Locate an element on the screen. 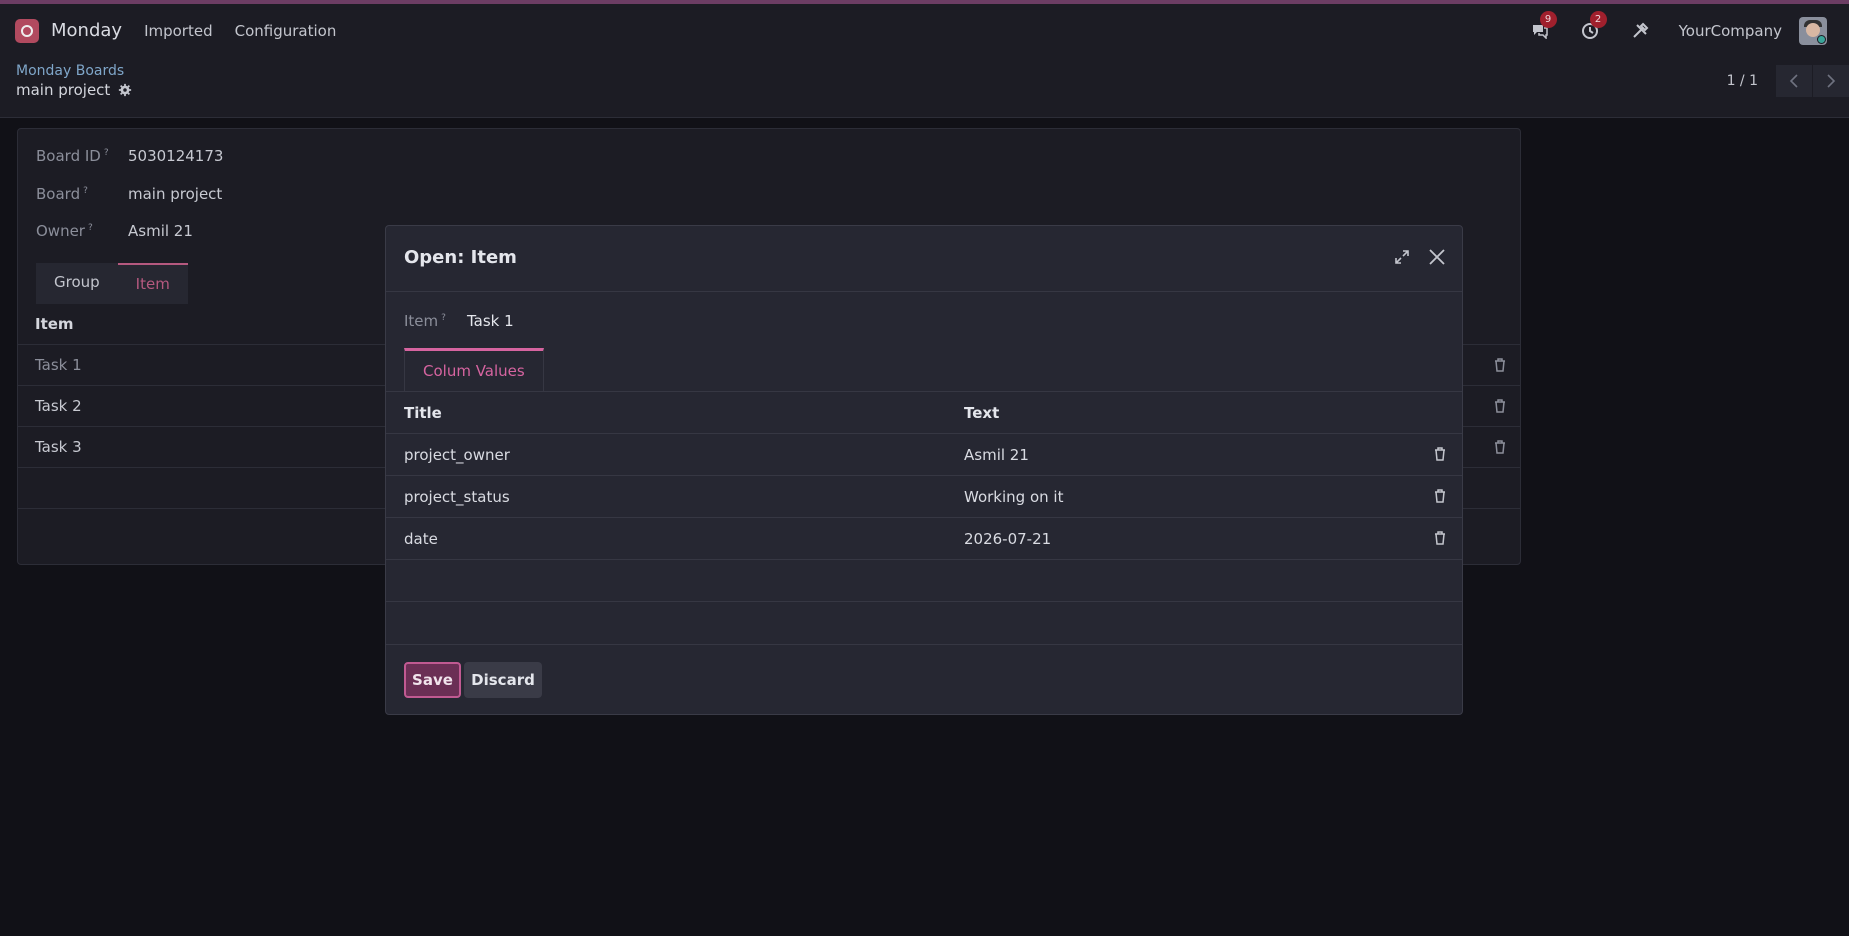 The width and height of the screenshot is (1849, 936). table-row: project_status Working on it is located at coordinates (924, 497).